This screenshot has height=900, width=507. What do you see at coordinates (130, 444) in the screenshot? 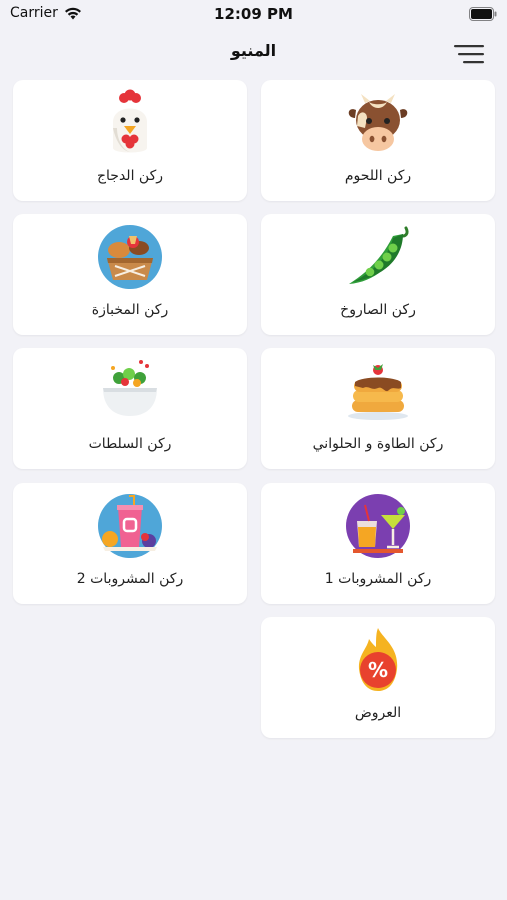
I see `category-label: ركن السلطات` at bounding box center [130, 444].